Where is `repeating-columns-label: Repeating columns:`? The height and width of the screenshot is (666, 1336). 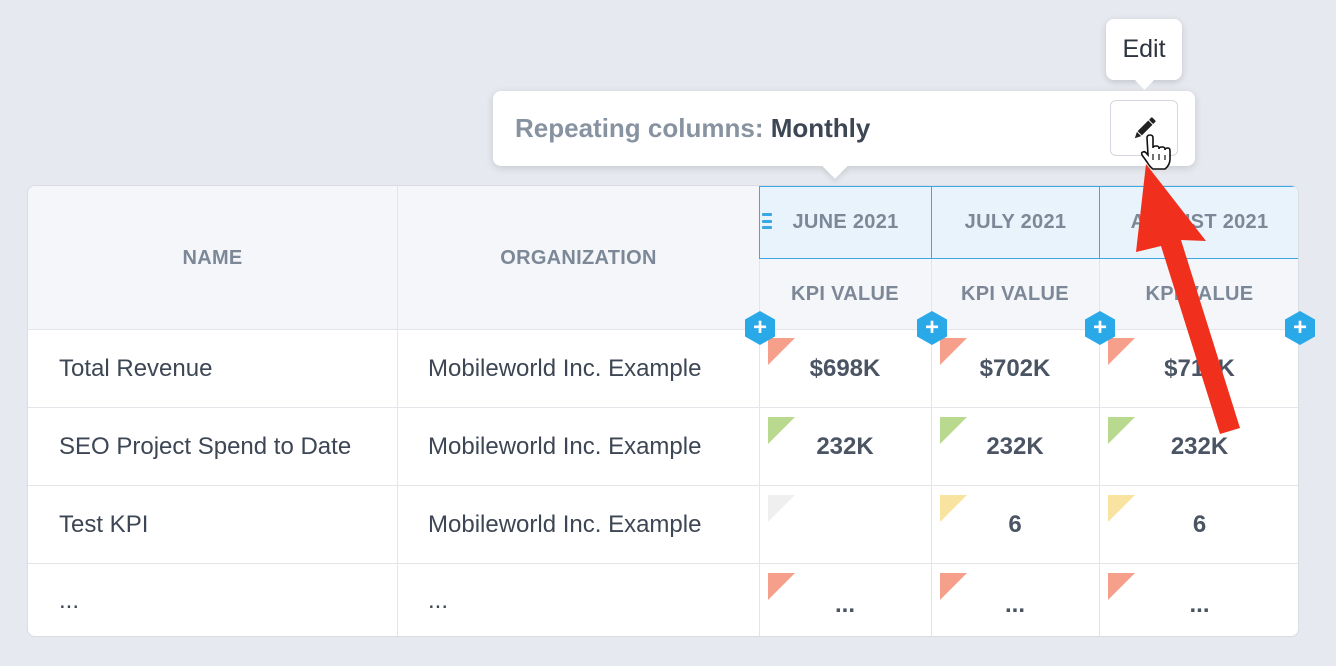 repeating-columns-label: Repeating columns: is located at coordinates (639, 128).